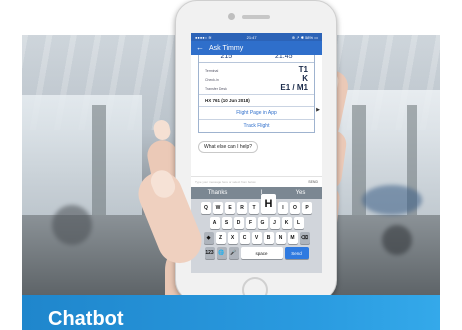 The height and width of the screenshot is (330, 462). What do you see at coordinates (256, 17) in the screenshot?
I see `speaker-grille` at bounding box center [256, 17].